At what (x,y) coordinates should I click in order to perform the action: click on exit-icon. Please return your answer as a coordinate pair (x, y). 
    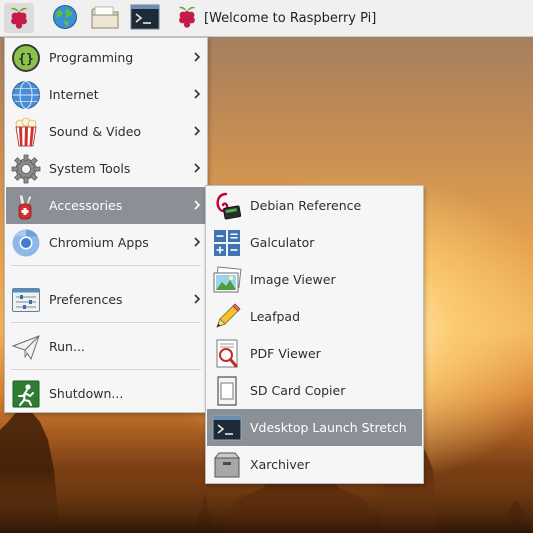
    Looking at the image, I should click on (26, 394).